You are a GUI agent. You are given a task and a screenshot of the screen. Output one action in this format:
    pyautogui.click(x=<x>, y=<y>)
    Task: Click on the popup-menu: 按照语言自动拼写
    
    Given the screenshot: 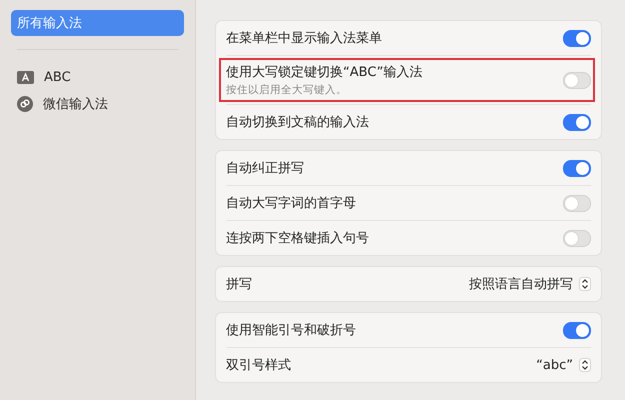 What is the action you would take?
    pyautogui.click(x=530, y=284)
    